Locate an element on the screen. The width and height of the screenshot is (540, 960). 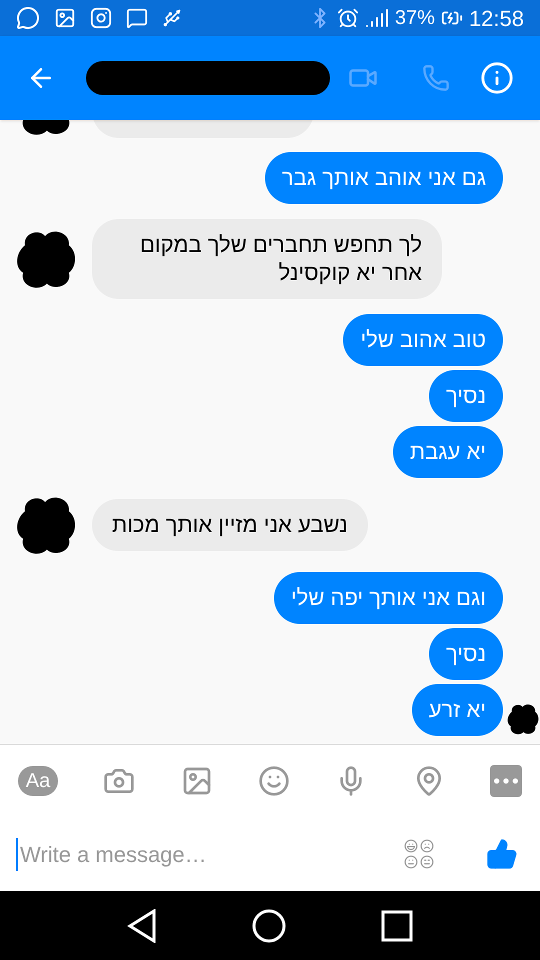
clock: 12:58 is located at coordinates (496, 18).